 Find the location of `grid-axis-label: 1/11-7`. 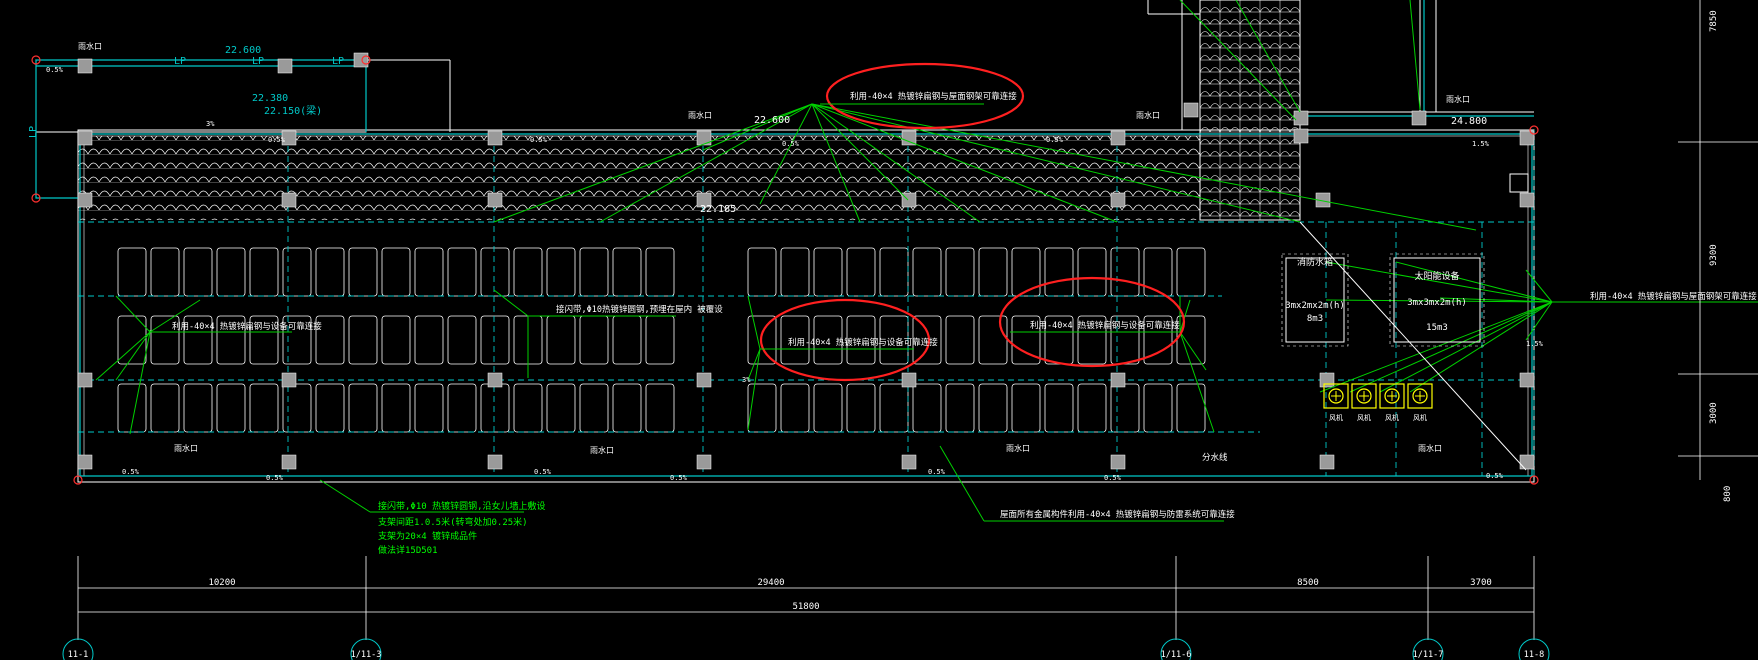

grid-axis-label: 1/11-7 is located at coordinates (1428, 655).